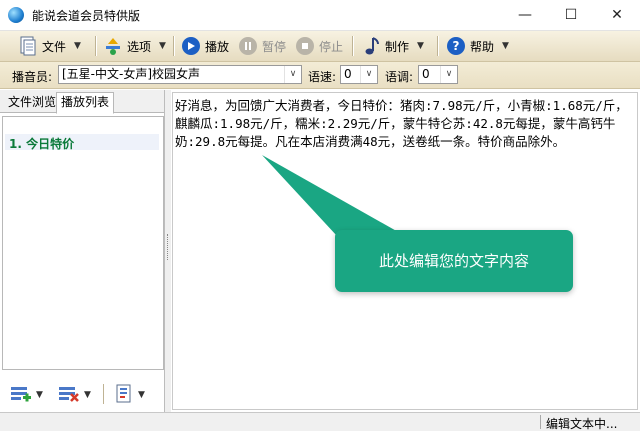  Describe the element at coordinates (454, 261) in the screenshot. I see `callout-tooltip: 此处编辑您的文字内容` at that location.